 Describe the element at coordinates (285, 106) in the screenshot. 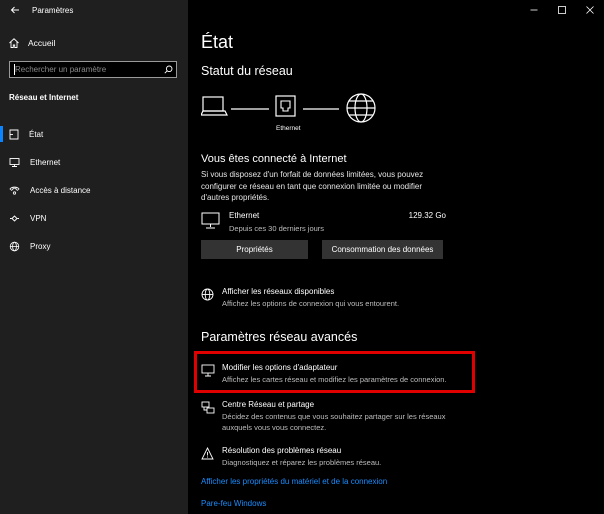

I see `ethernet-port-icon` at that location.